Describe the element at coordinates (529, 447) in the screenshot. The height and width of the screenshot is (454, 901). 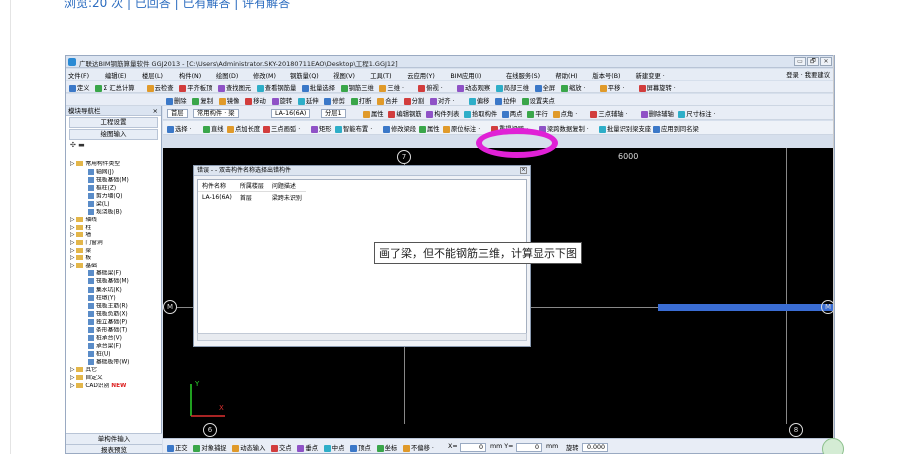
I see `y-input: 0` at that location.